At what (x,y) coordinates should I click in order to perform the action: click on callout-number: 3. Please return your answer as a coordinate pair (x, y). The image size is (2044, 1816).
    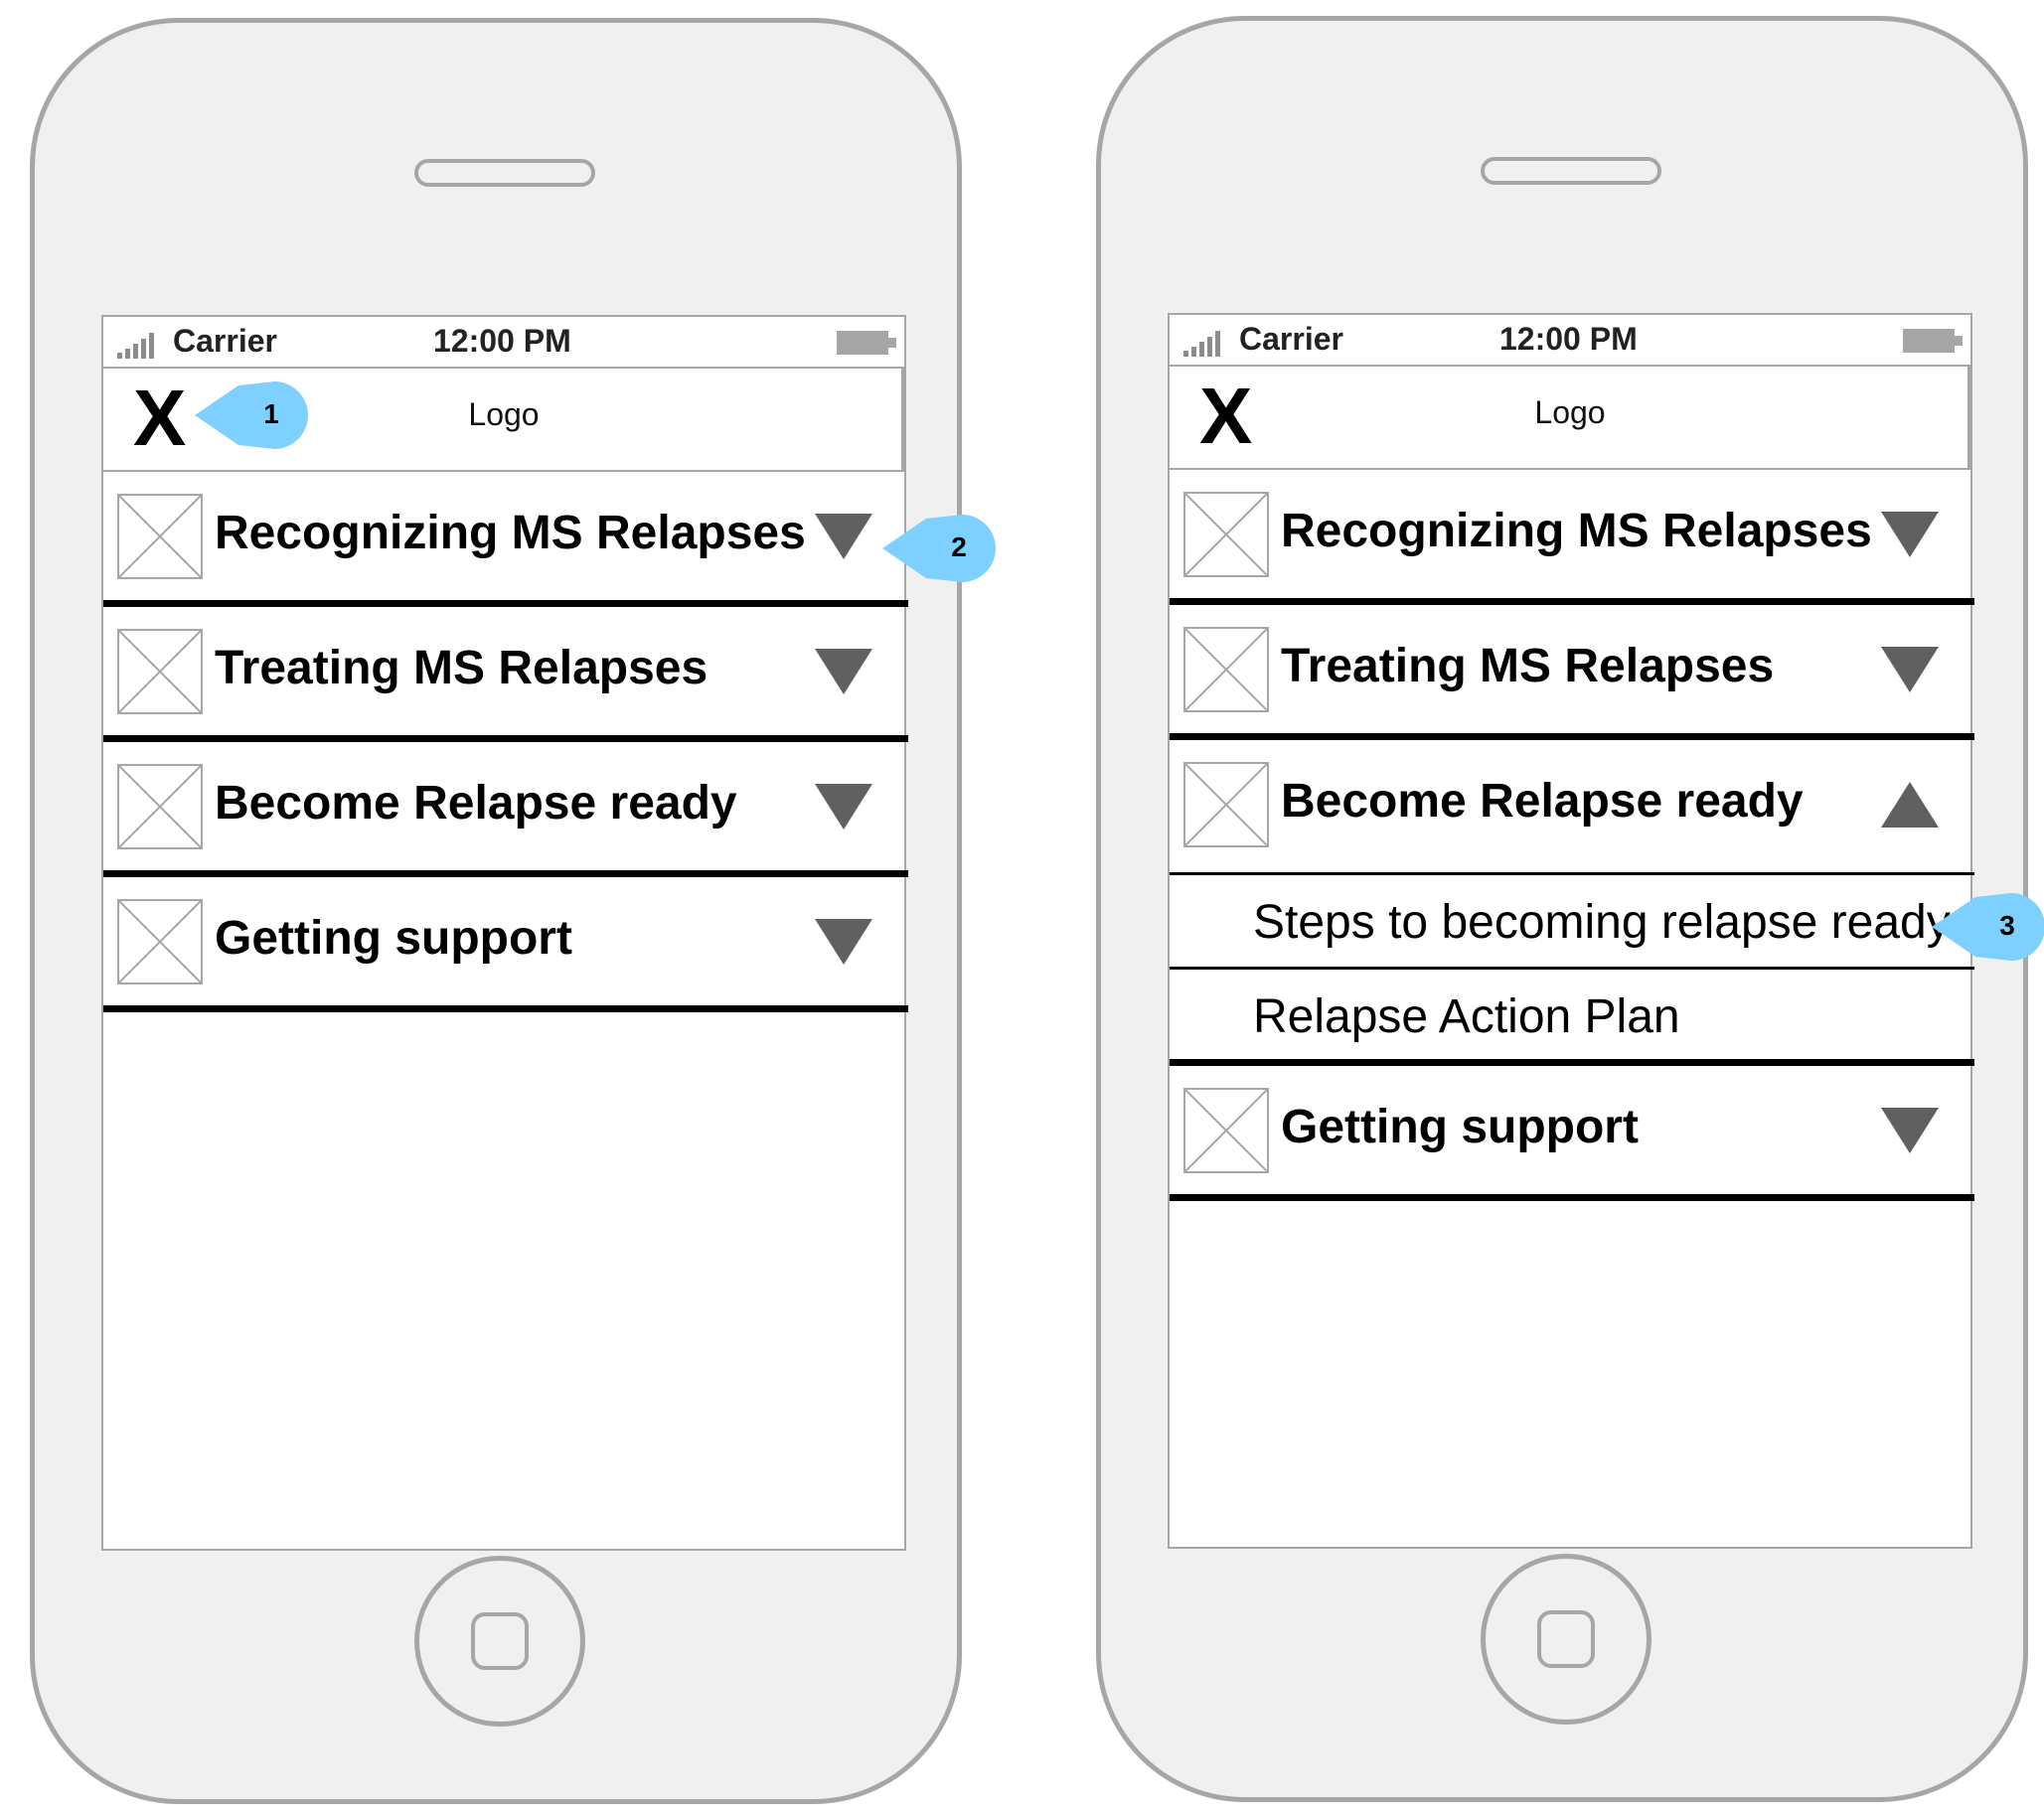
    Looking at the image, I should click on (2007, 925).